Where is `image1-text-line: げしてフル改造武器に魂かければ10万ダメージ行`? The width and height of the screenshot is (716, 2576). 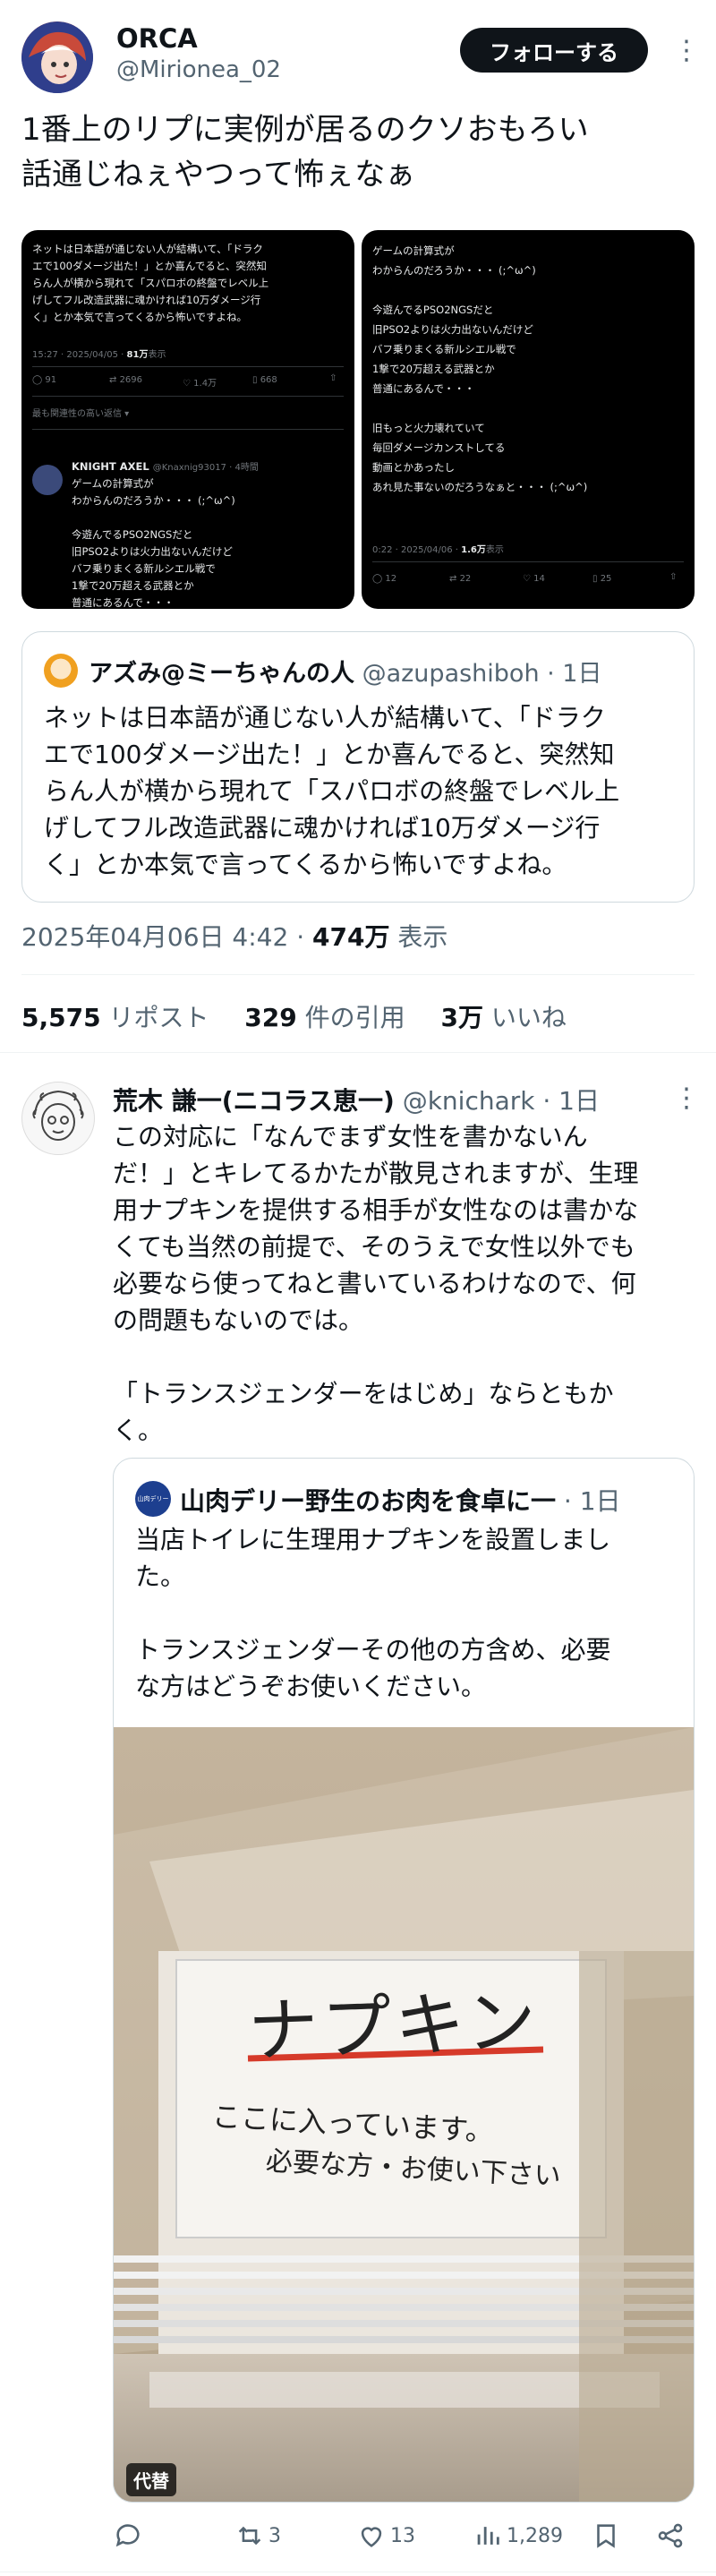 image1-text-line: げしてフル改造武器に魂かければ10万ダメージ行 is located at coordinates (146, 300).